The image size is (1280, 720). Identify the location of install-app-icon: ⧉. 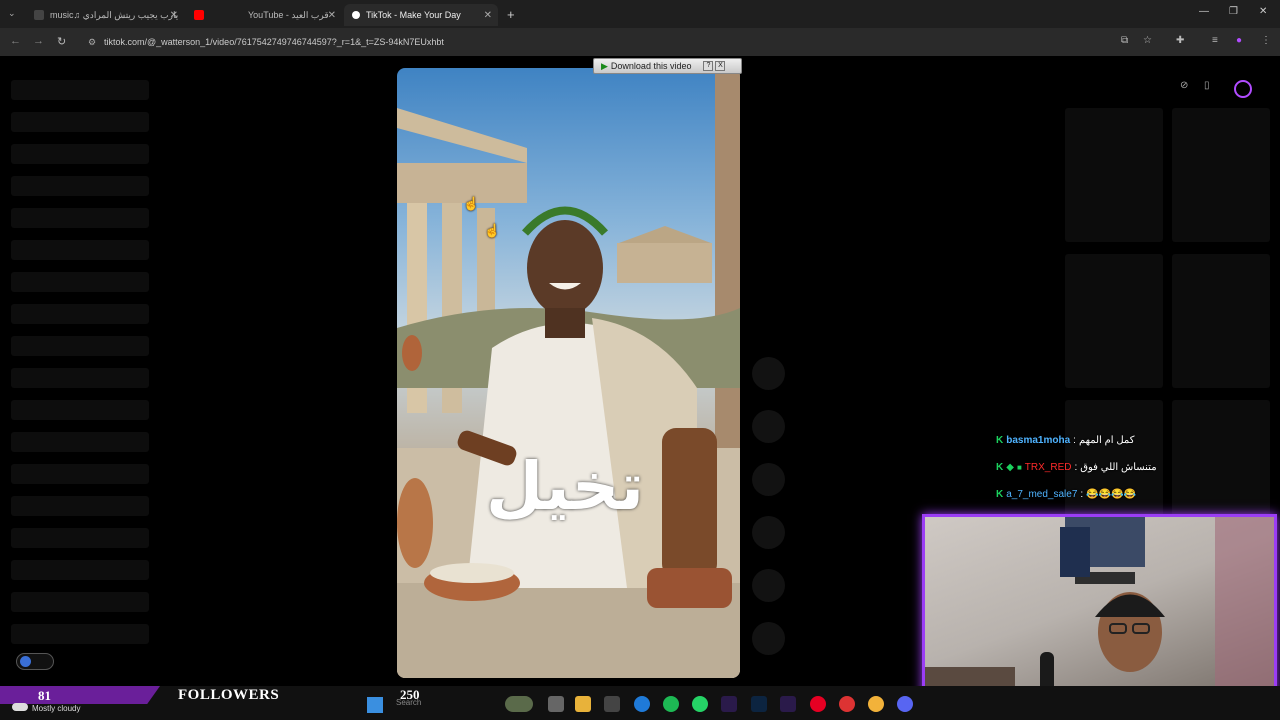
(1127, 41).